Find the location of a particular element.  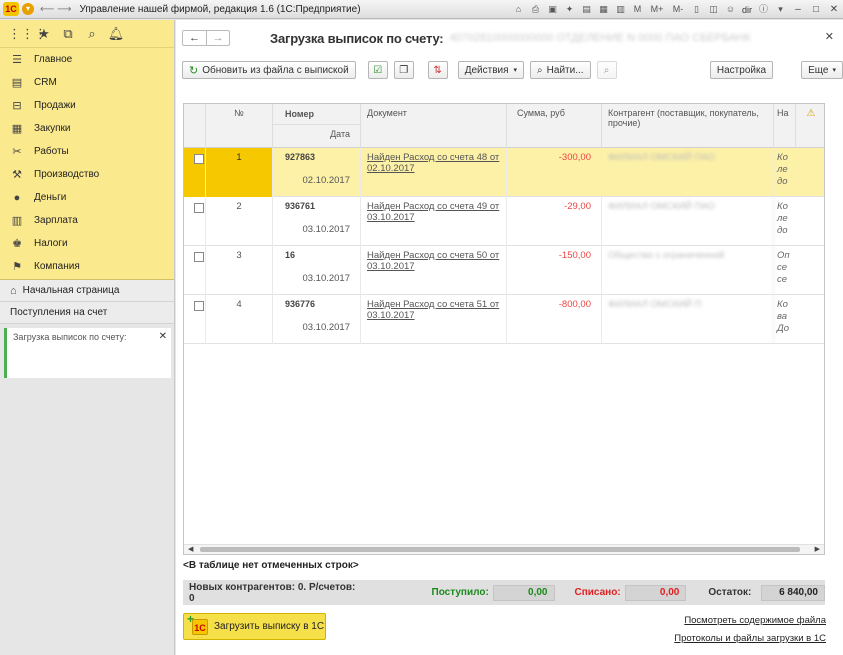

maximize-icon: □ is located at coordinates (816, 9).